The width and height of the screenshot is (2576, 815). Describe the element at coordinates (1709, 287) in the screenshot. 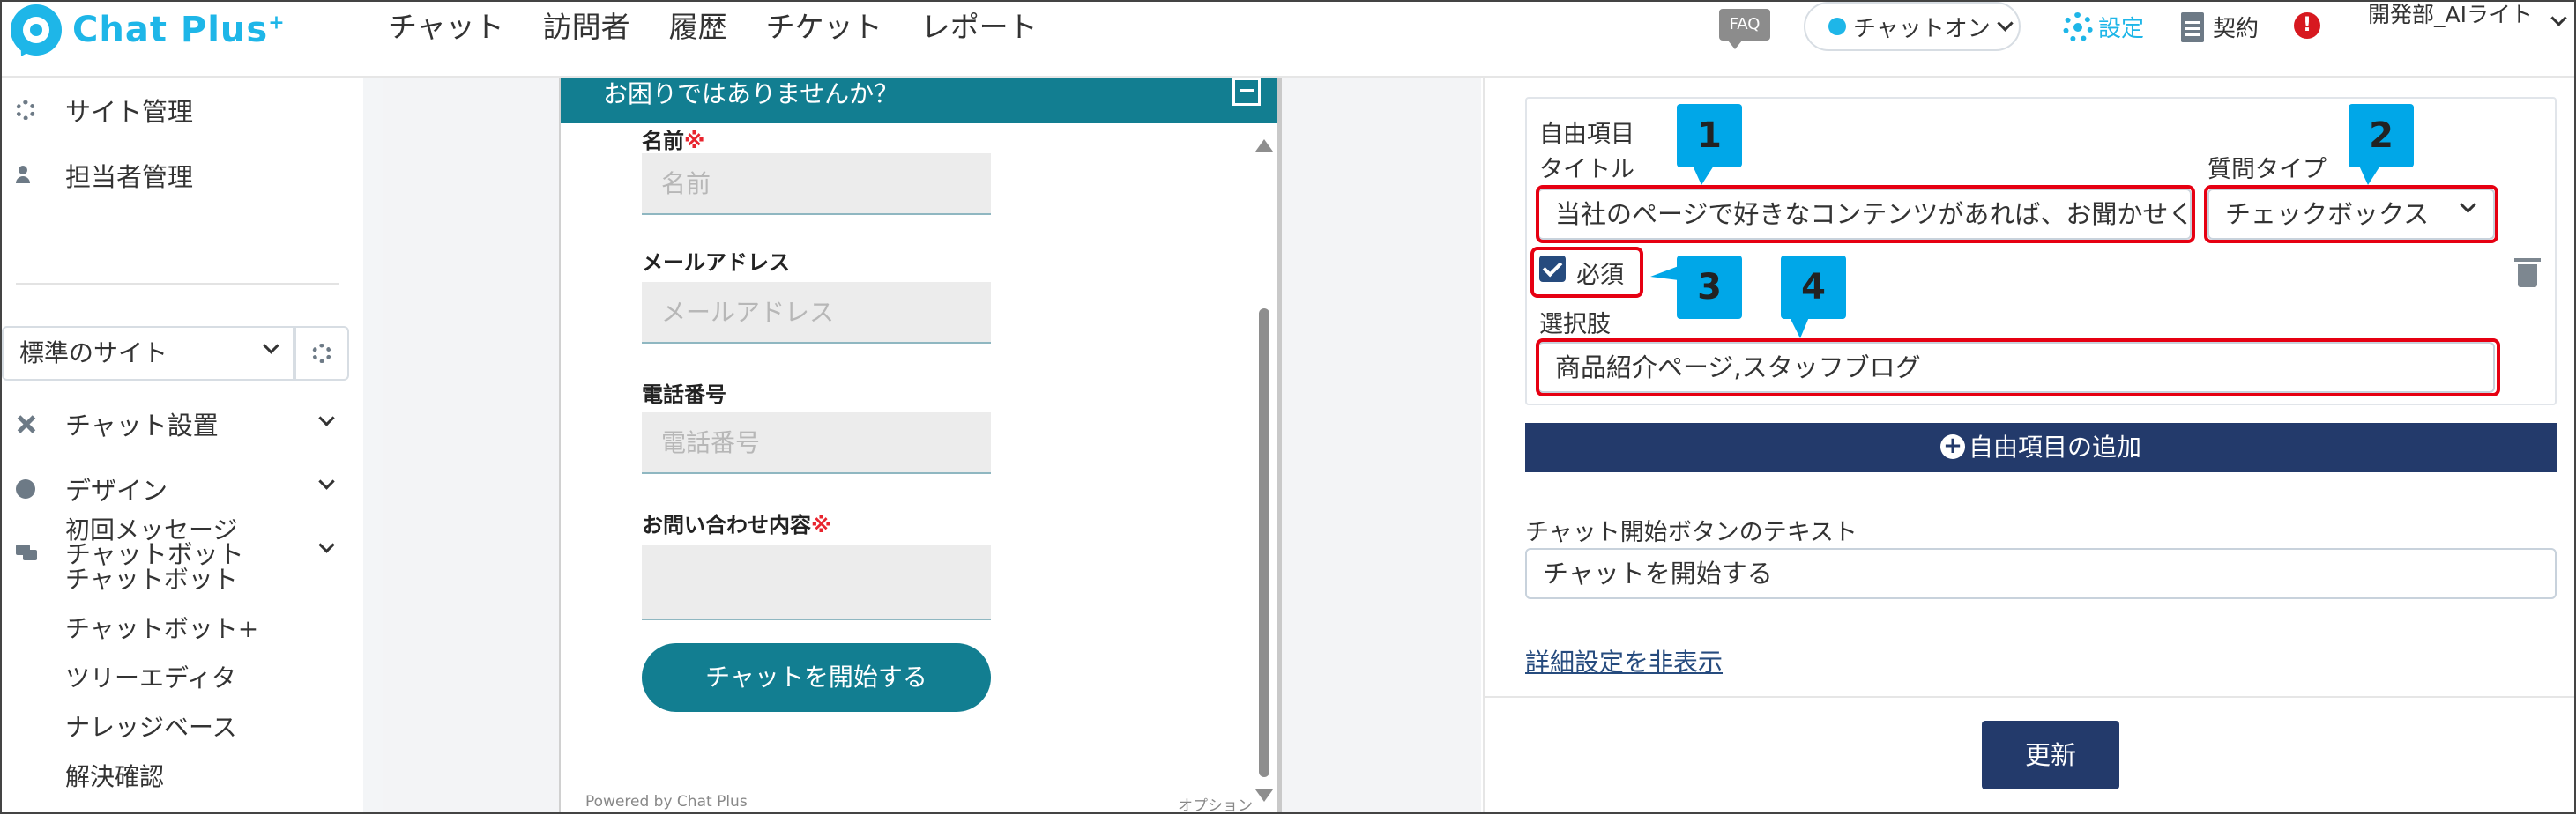

I see `callout-3: 3` at that location.